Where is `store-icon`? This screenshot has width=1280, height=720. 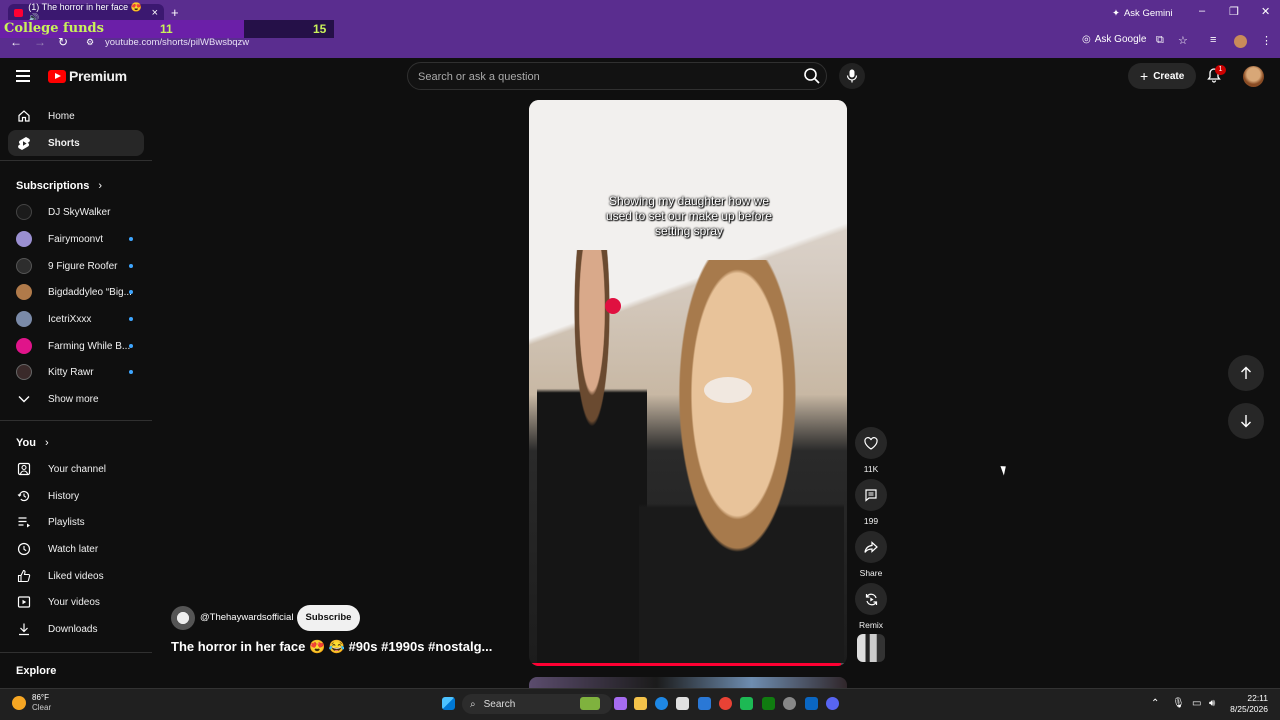 store-icon is located at coordinates (682, 703).